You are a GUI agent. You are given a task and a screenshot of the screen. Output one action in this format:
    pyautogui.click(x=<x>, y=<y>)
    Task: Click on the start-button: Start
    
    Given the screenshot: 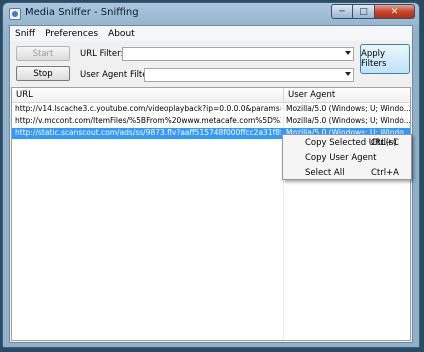 What is the action you would take?
    pyautogui.click(x=43, y=53)
    